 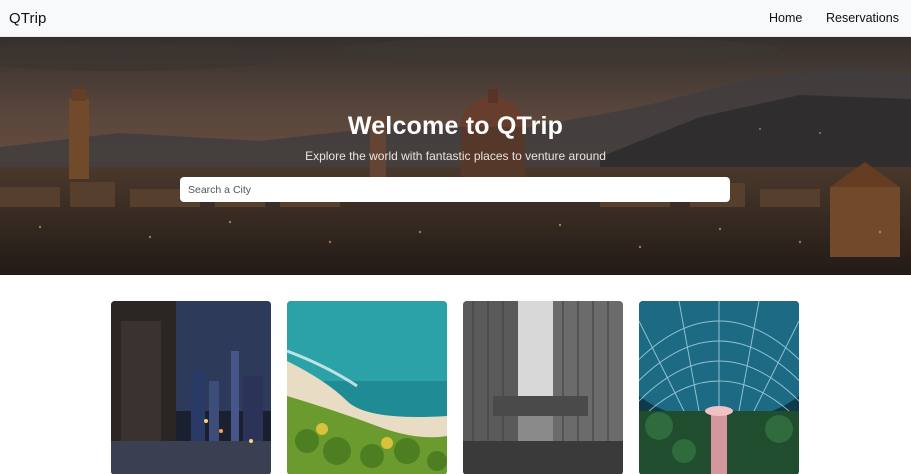 I want to click on nav-reservations-link: Reservations, so click(x=862, y=18).